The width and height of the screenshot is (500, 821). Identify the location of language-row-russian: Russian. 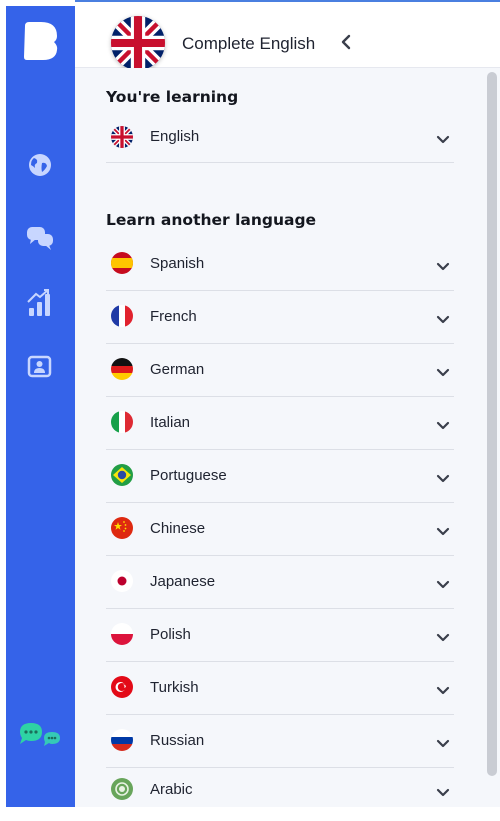
(280, 741).